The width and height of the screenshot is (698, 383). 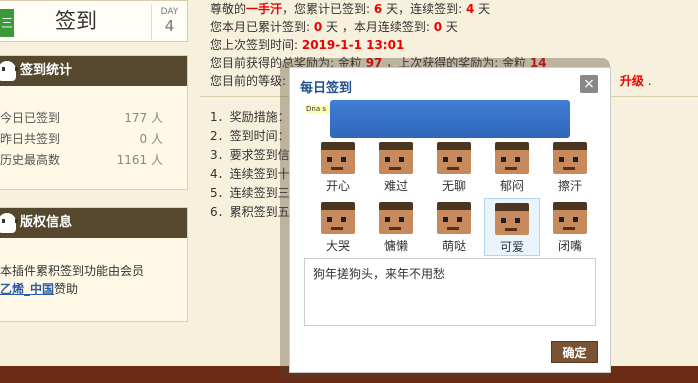 What do you see at coordinates (143, 118) in the screenshot?
I see `stat-value: 177 人` at bounding box center [143, 118].